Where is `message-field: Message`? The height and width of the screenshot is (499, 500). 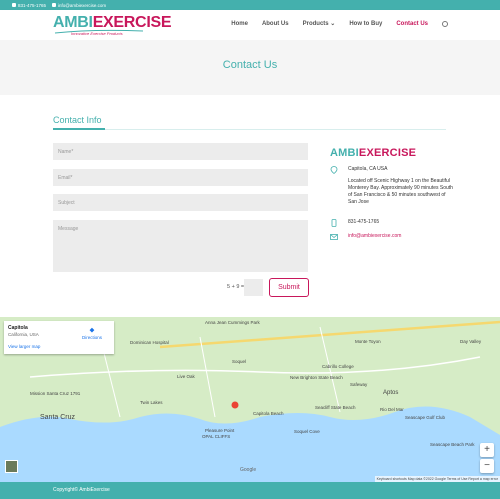 message-field: Message is located at coordinates (180, 246).